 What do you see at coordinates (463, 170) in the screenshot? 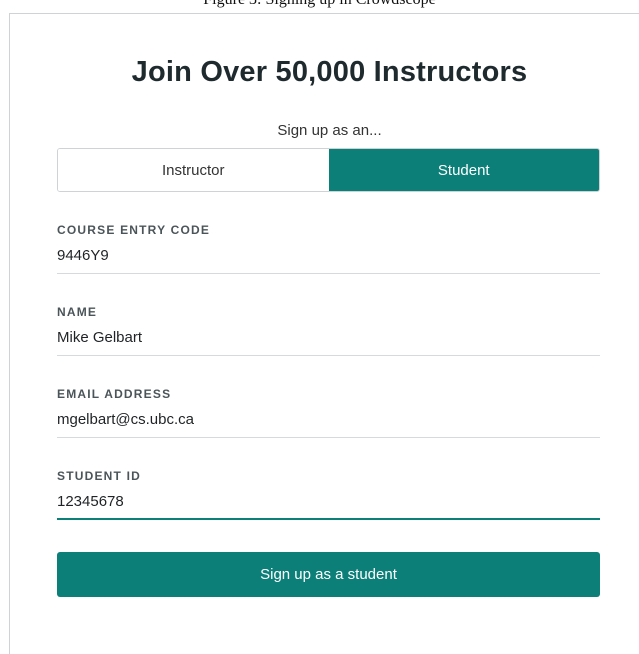
I see `role-option-student: Student` at bounding box center [463, 170].